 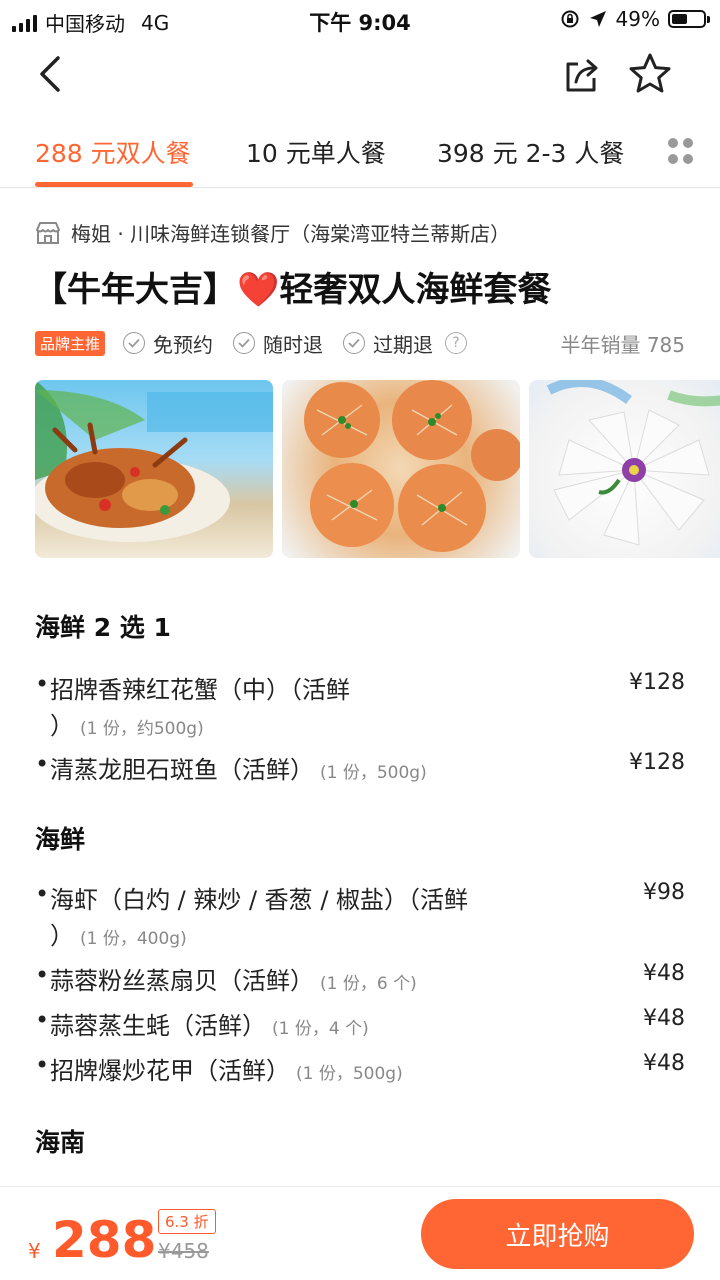 I want to click on menu-item-cont: ） (1 份，400g), so click(x=118, y=933).